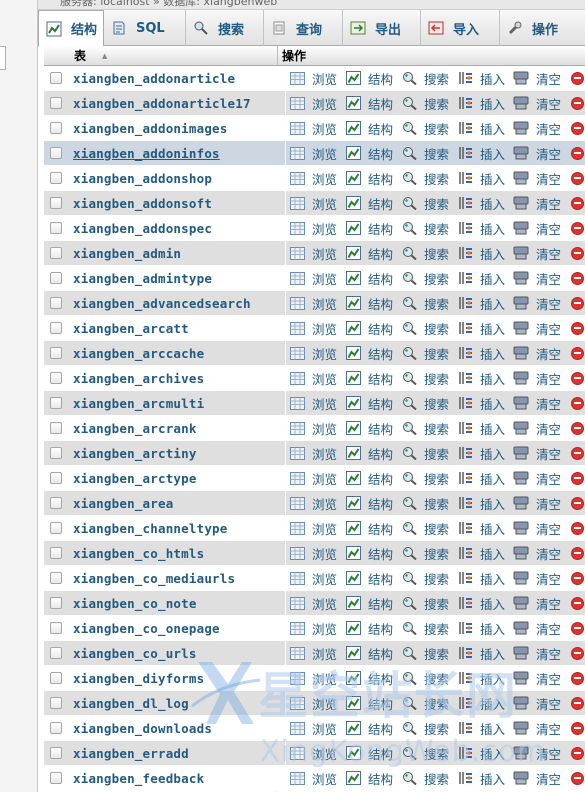 The height and width of the screenshot is (792, 585). I want to click on table-row: xiangben_co_note 浏览 结构 搜索 插入 清空, so click(314, 603).